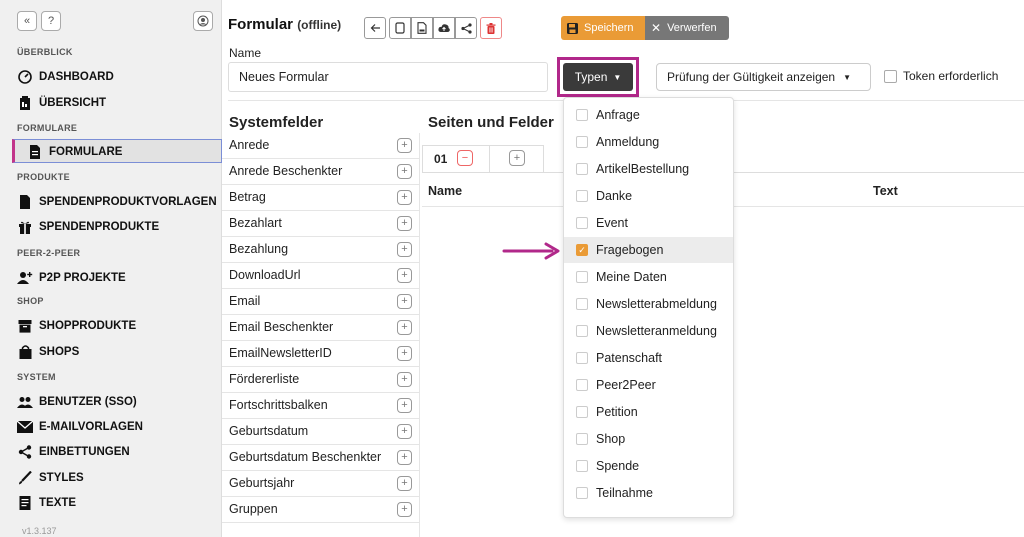 The width and height of the screenshot is (1024, 537). I want to click on sidebar-item-shops: SHOPS, so click(48, 352).